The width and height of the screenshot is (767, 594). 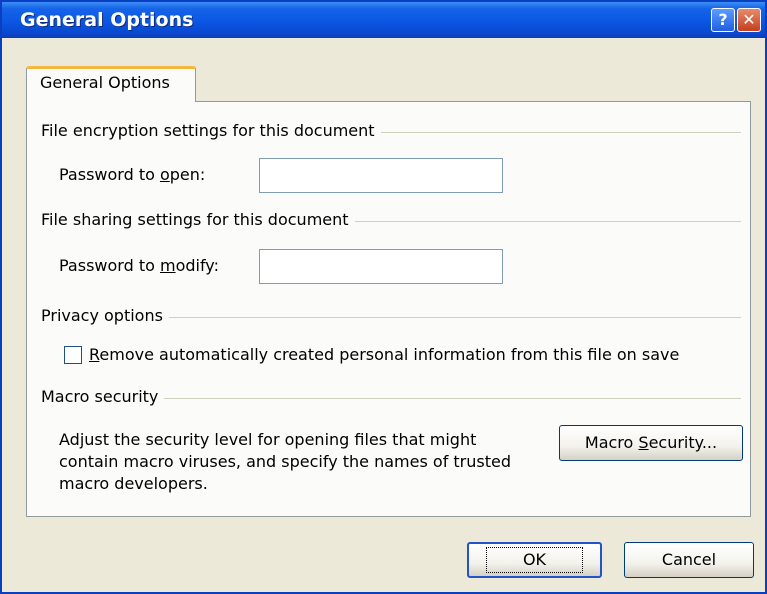 What do you see at coordinates (689, 560) in the screenshot?
I see `cancel-button: Cancel` at bounding box center [689, 560].